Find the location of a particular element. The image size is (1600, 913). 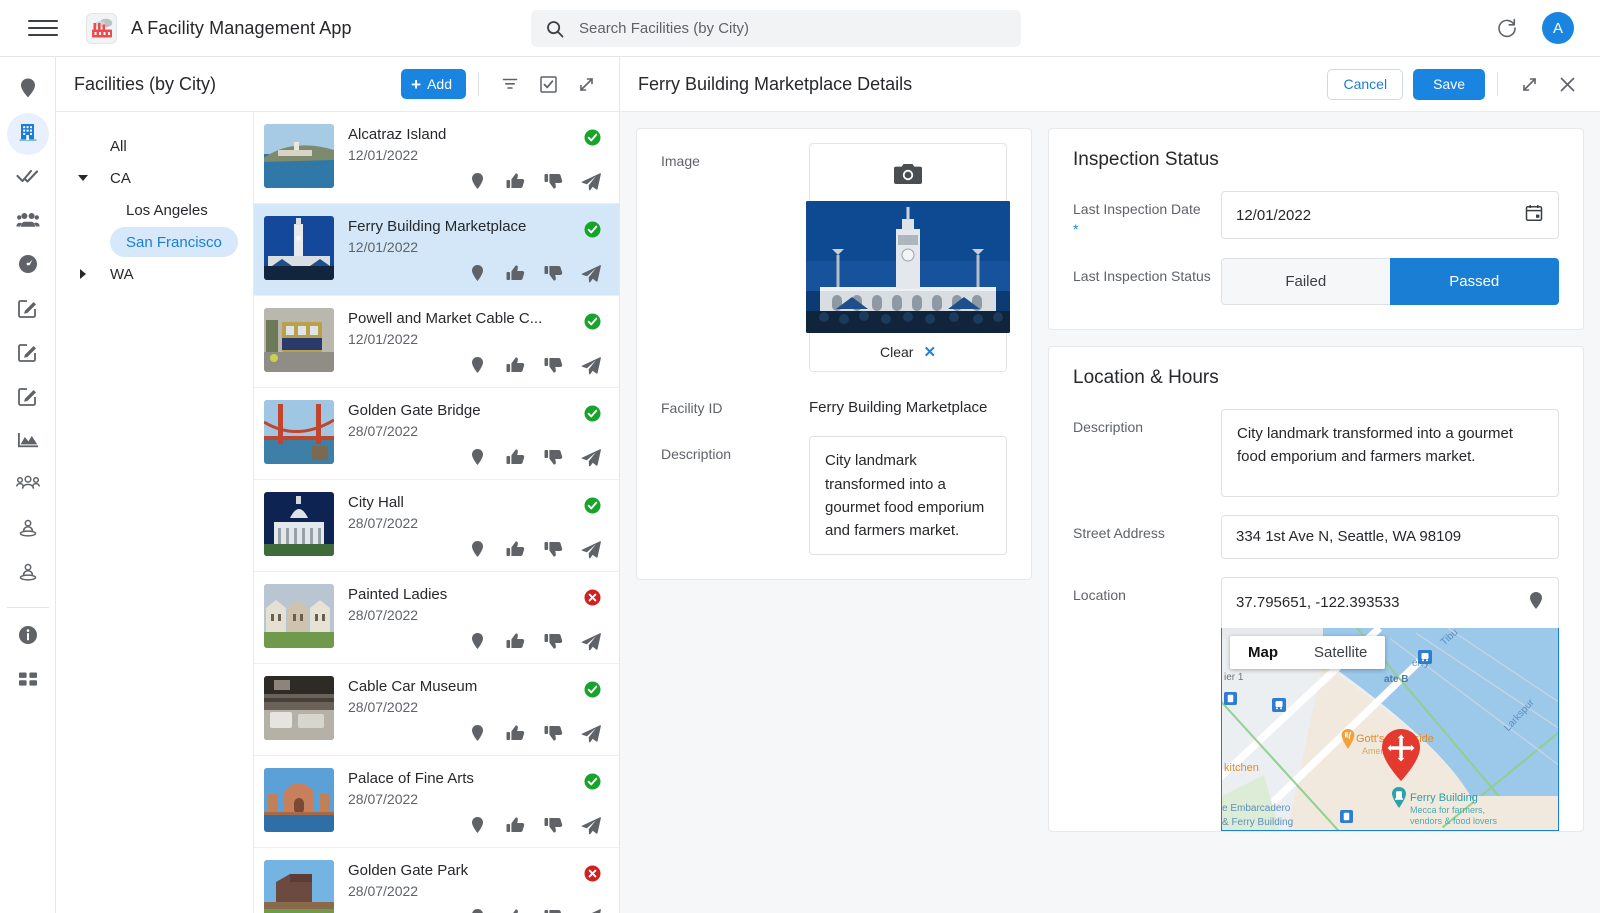

hamburger-menu-icon is located at coordinates (43, 28).